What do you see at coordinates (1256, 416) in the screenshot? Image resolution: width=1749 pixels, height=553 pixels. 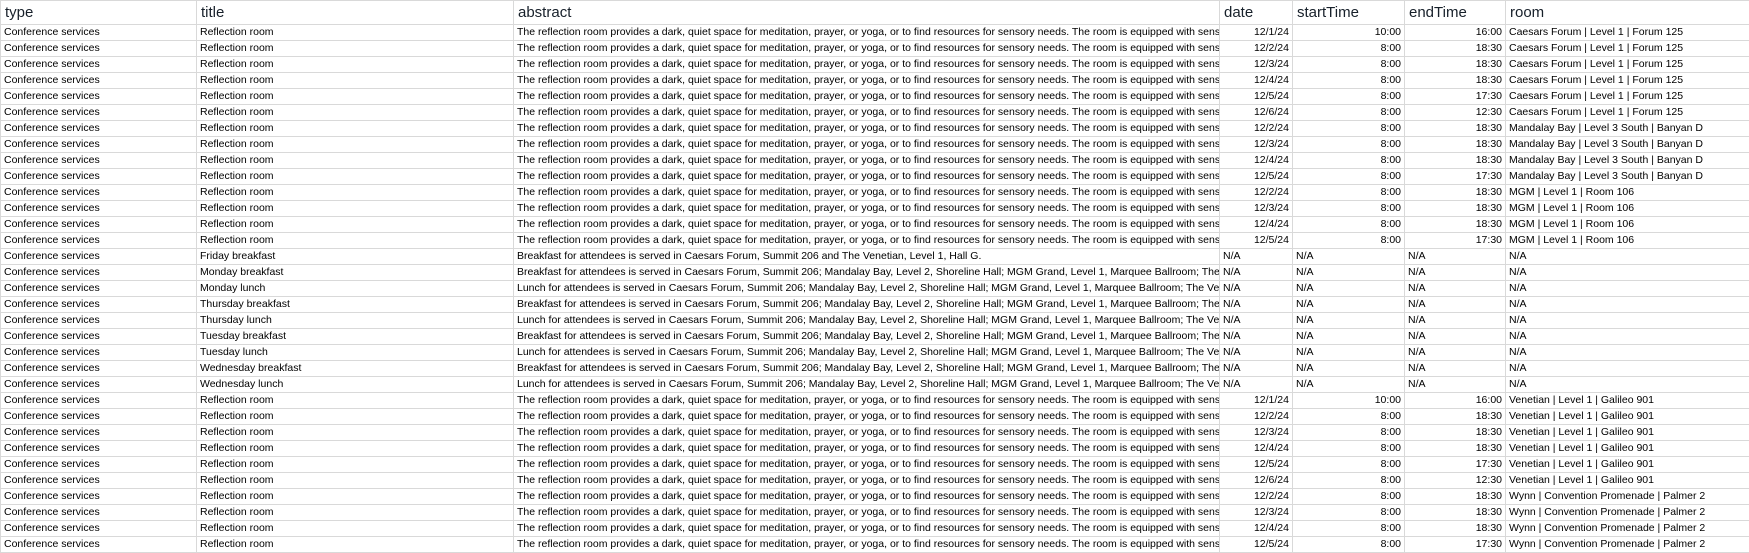 I see `cell-date: 12/2/24` at bounding box center [1256, 416].